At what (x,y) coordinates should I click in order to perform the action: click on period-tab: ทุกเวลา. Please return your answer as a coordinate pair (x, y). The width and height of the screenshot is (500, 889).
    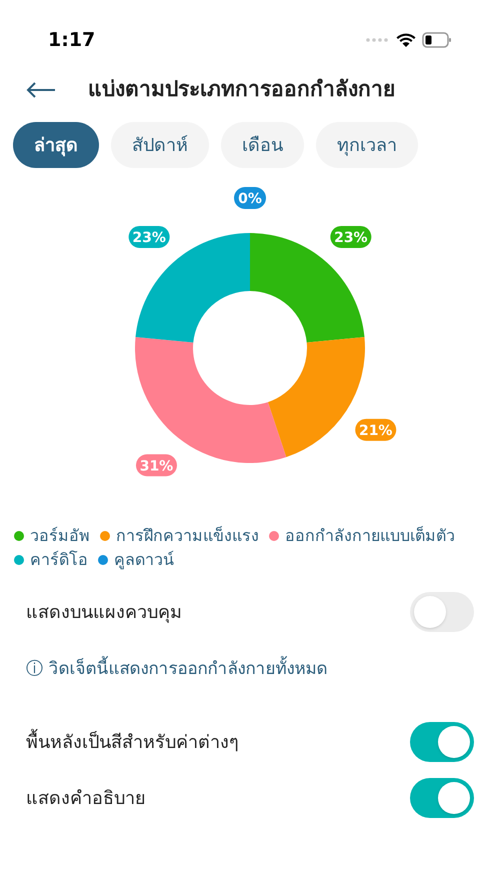
    Looking at the image, I should click on (367, 145).